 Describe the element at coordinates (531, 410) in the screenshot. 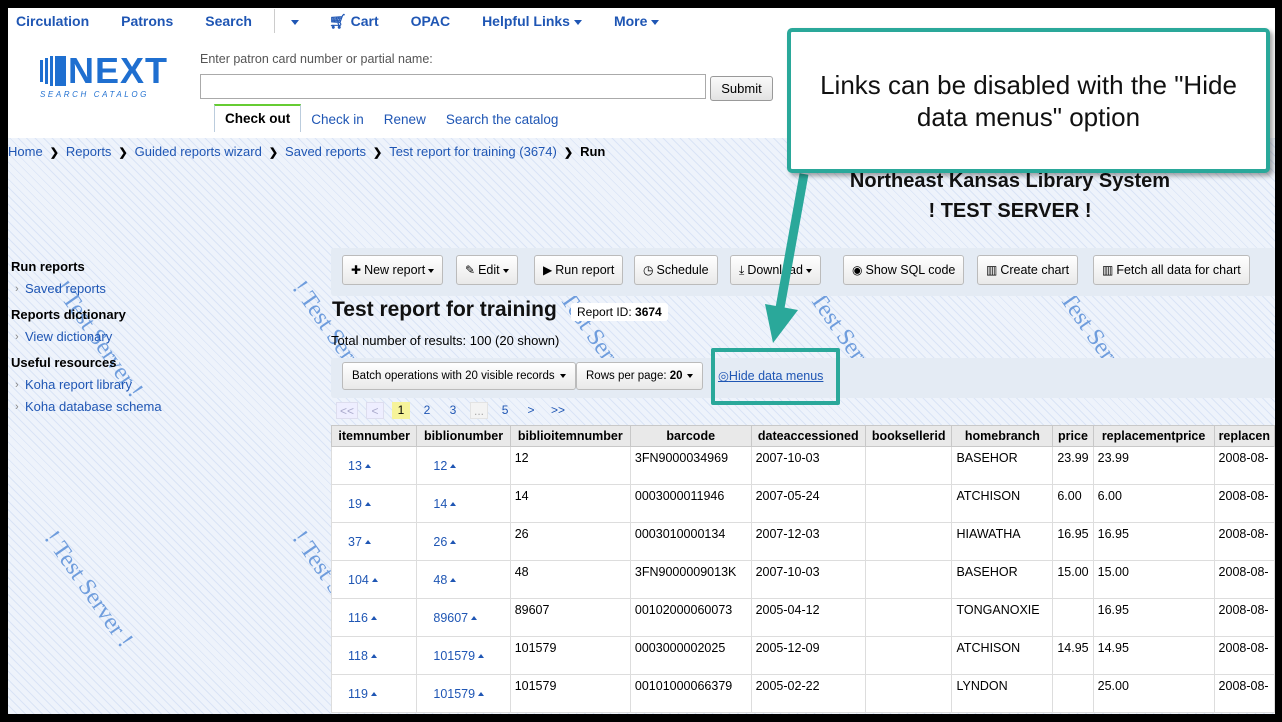

I see `page-next: >` at that location.